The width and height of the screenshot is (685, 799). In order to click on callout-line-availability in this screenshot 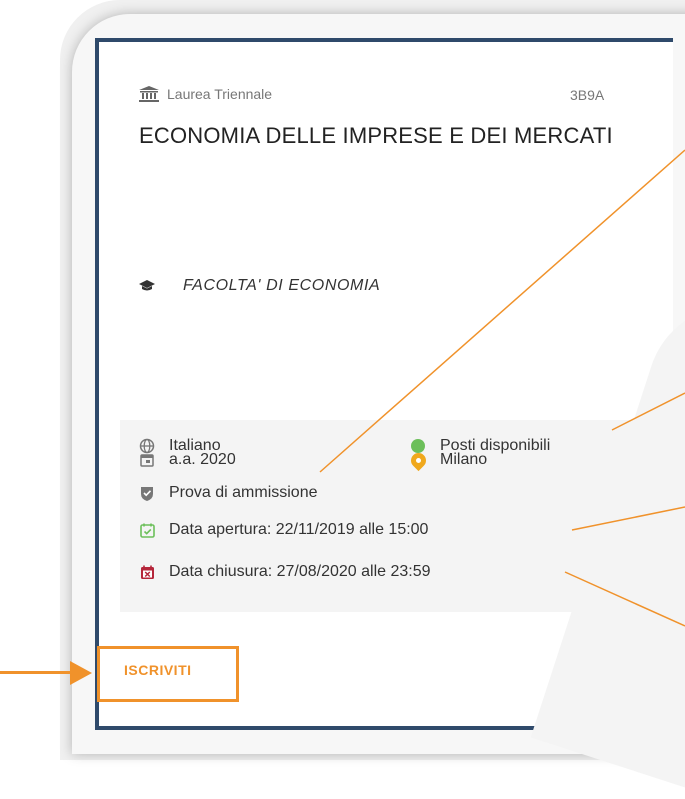, I will do `click(648, 411)`.